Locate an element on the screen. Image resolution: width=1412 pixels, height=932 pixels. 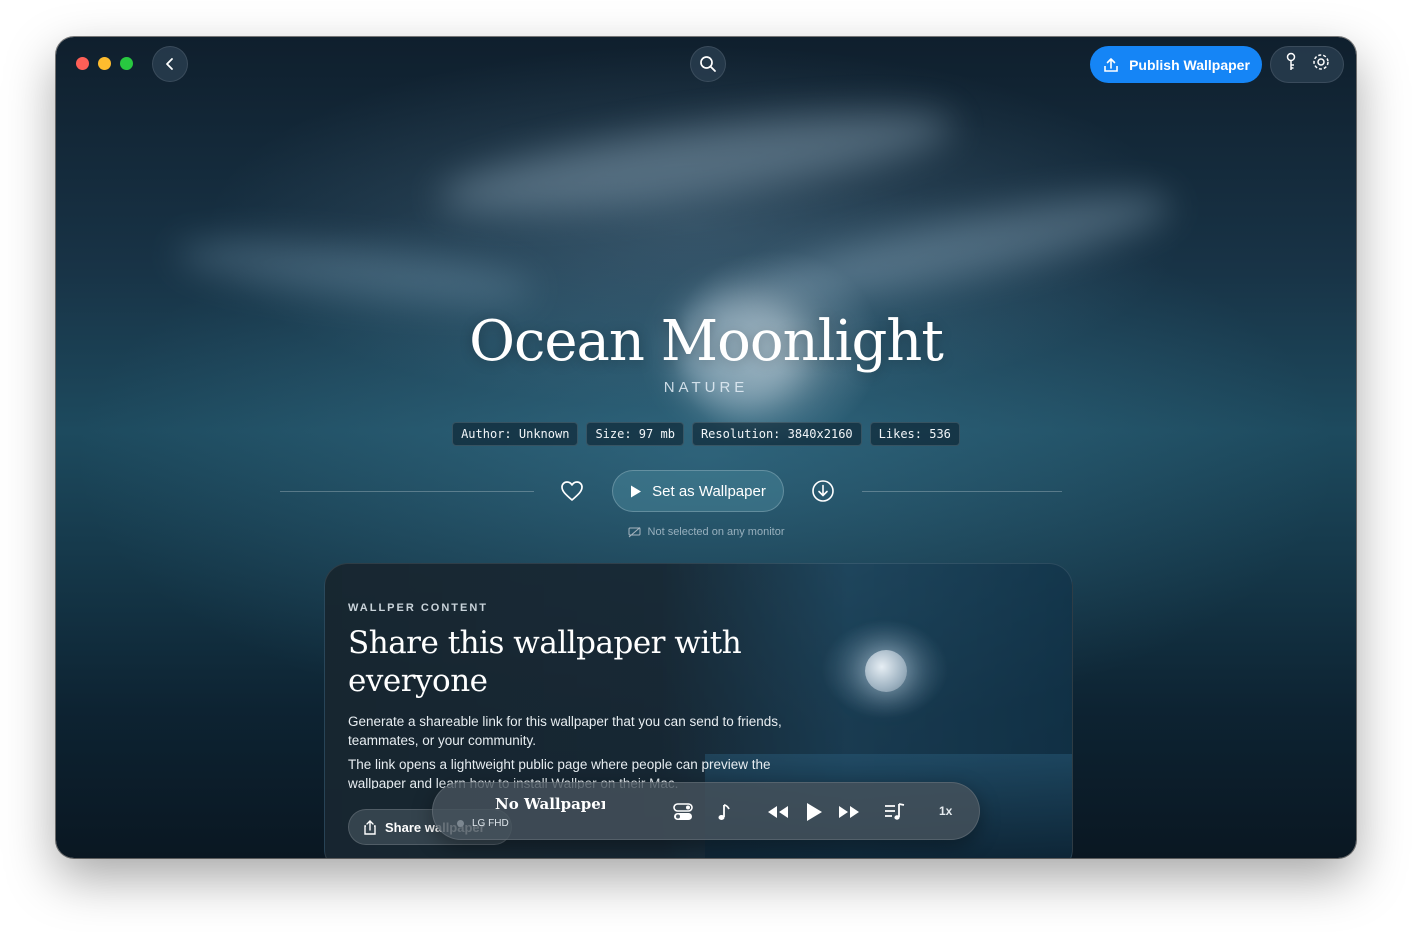
search-icon is located at coordinates (708, 64).